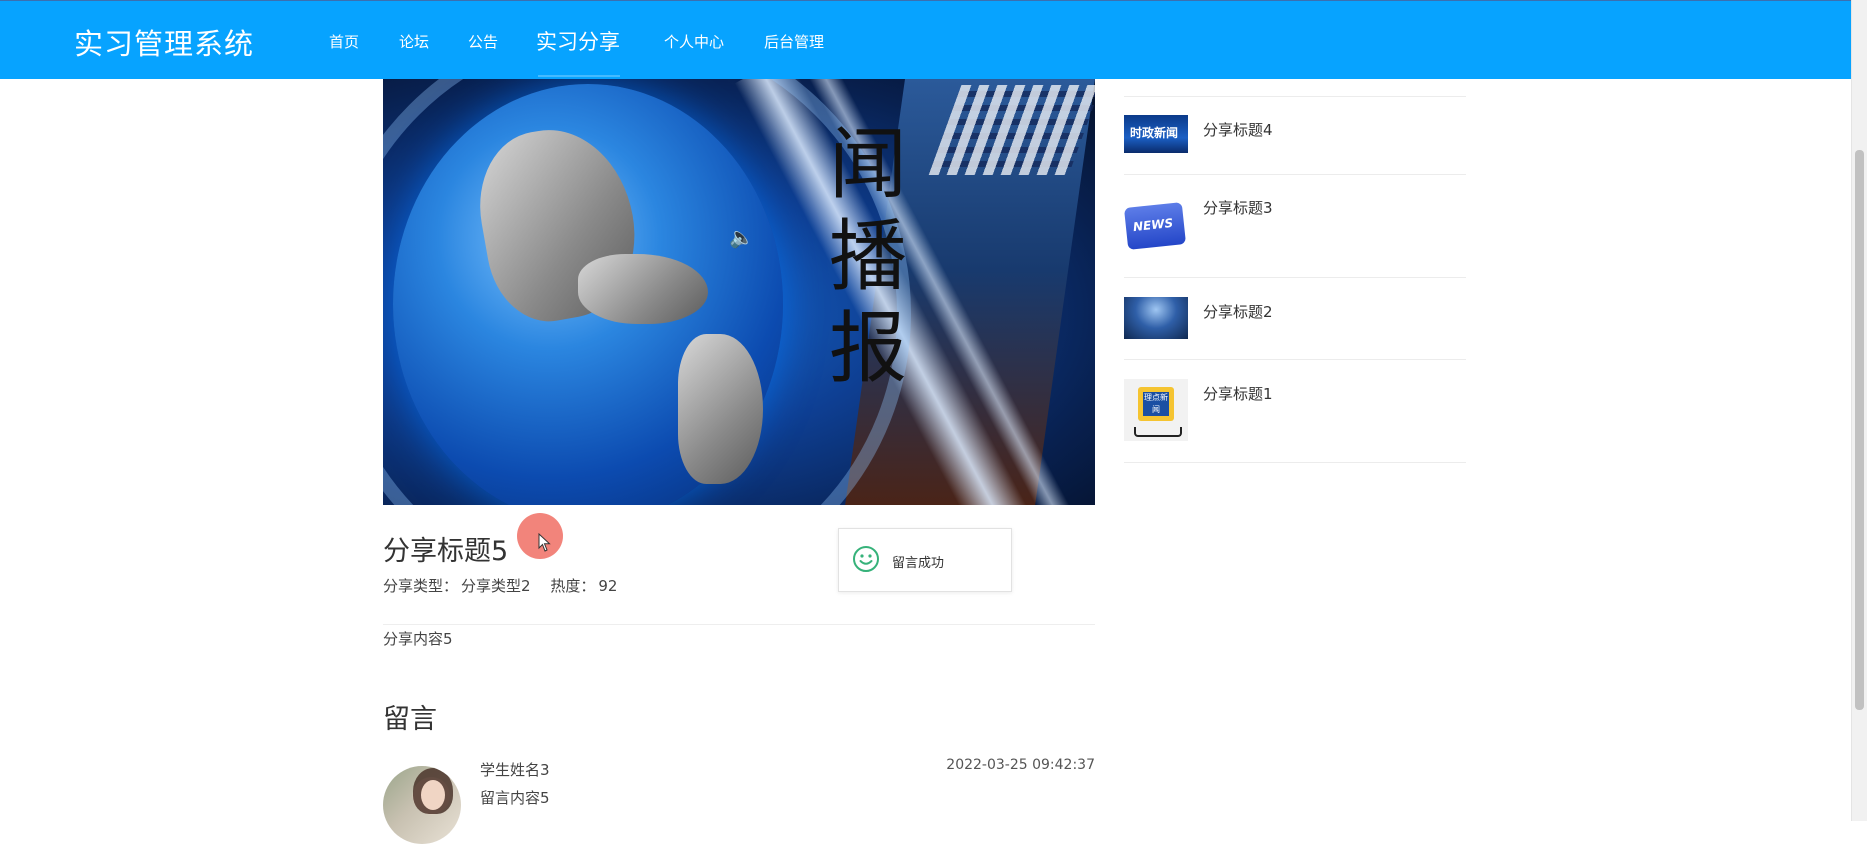 The width and height of the screenshot is (1867, 844). What do you see at coordinates (344, 41) in the screenshot?
I see `nav-item-home: 首页` at bounding box center [344, 41].